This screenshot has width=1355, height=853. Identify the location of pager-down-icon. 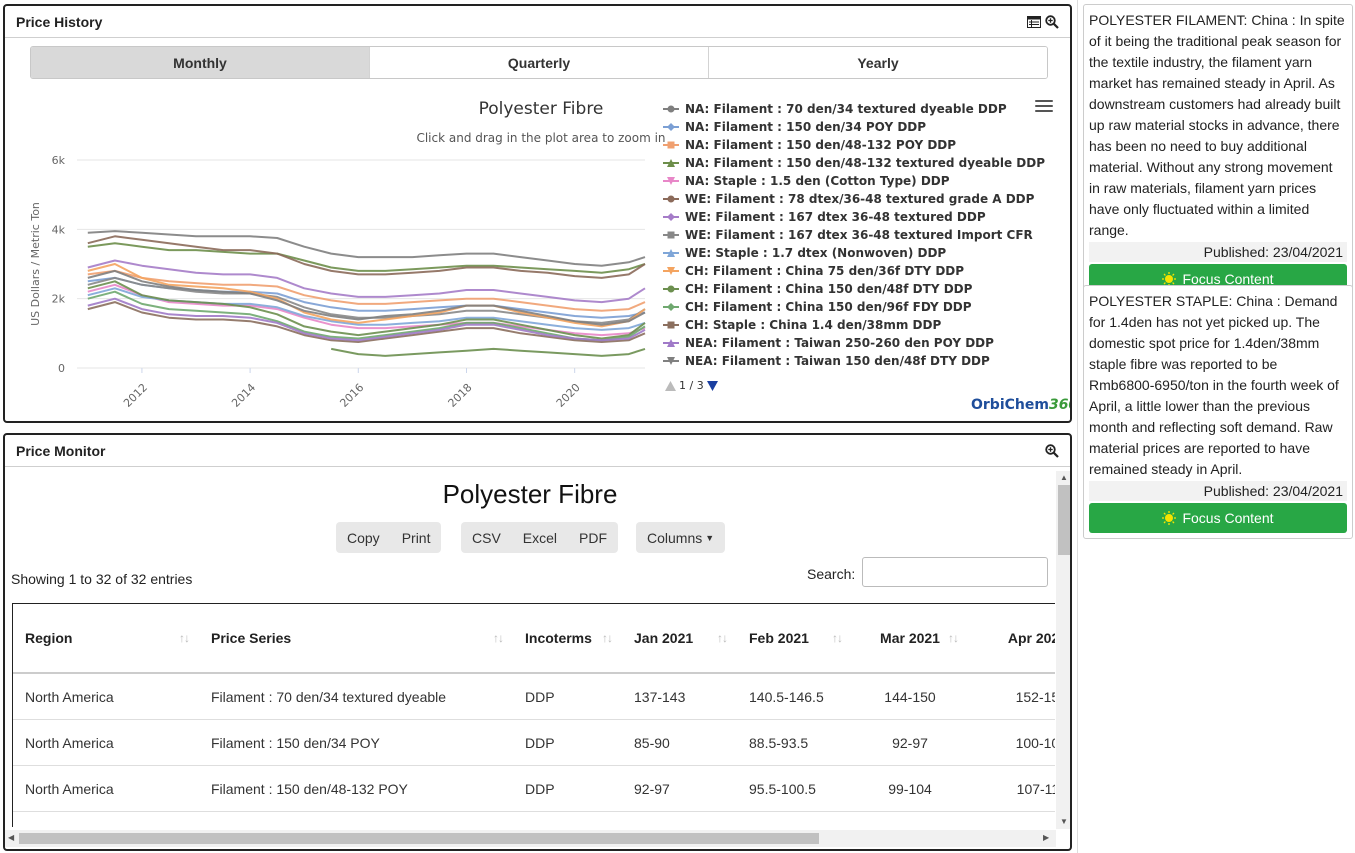
(712, 385).